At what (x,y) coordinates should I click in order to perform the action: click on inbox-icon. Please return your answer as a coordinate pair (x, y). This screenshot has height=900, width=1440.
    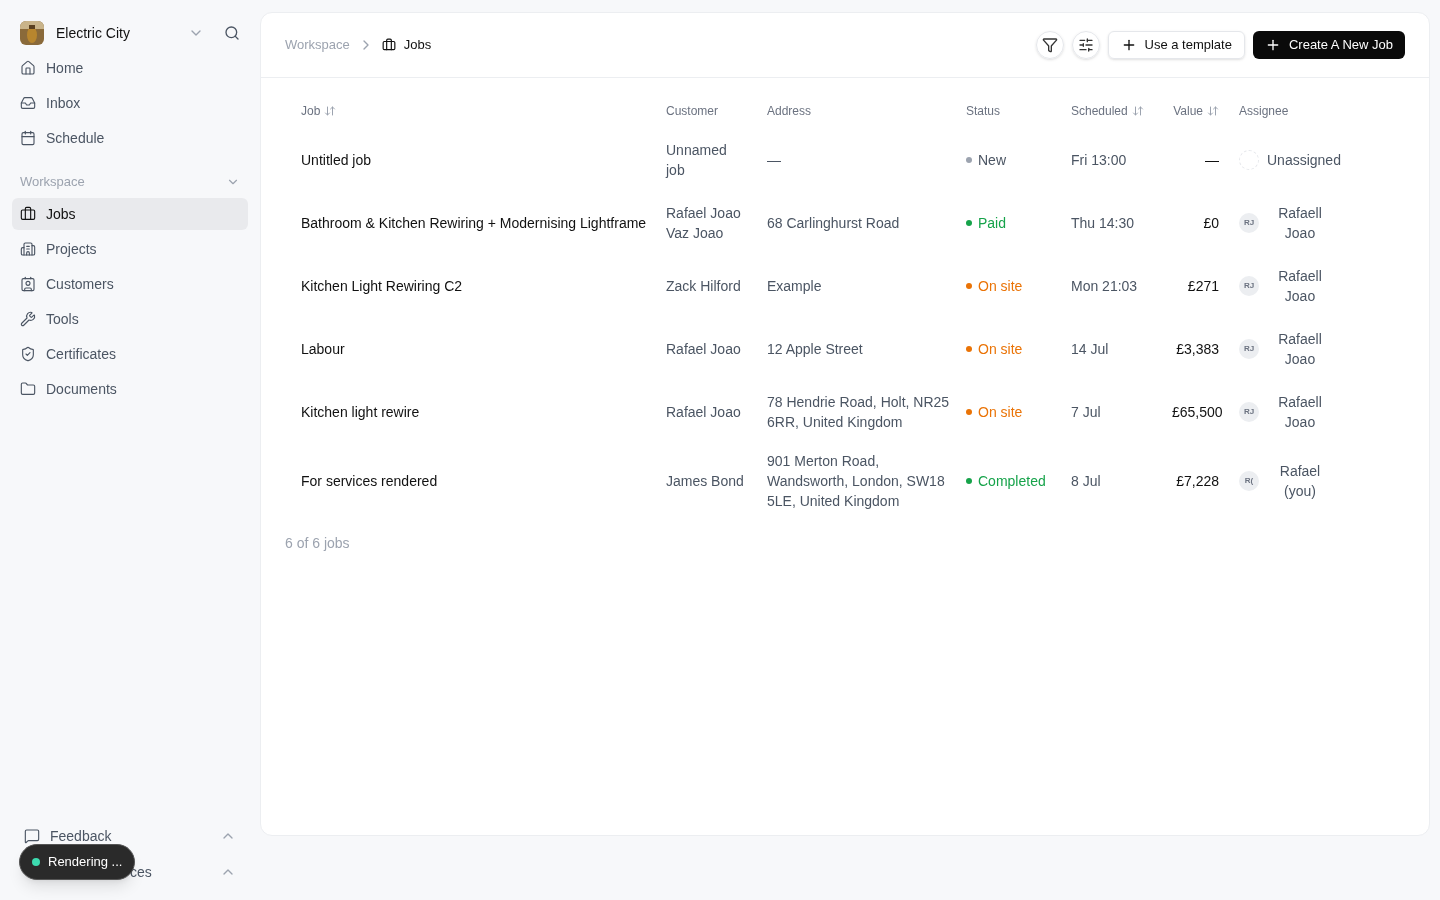
    Looking at the image, I should click on (28, 103).